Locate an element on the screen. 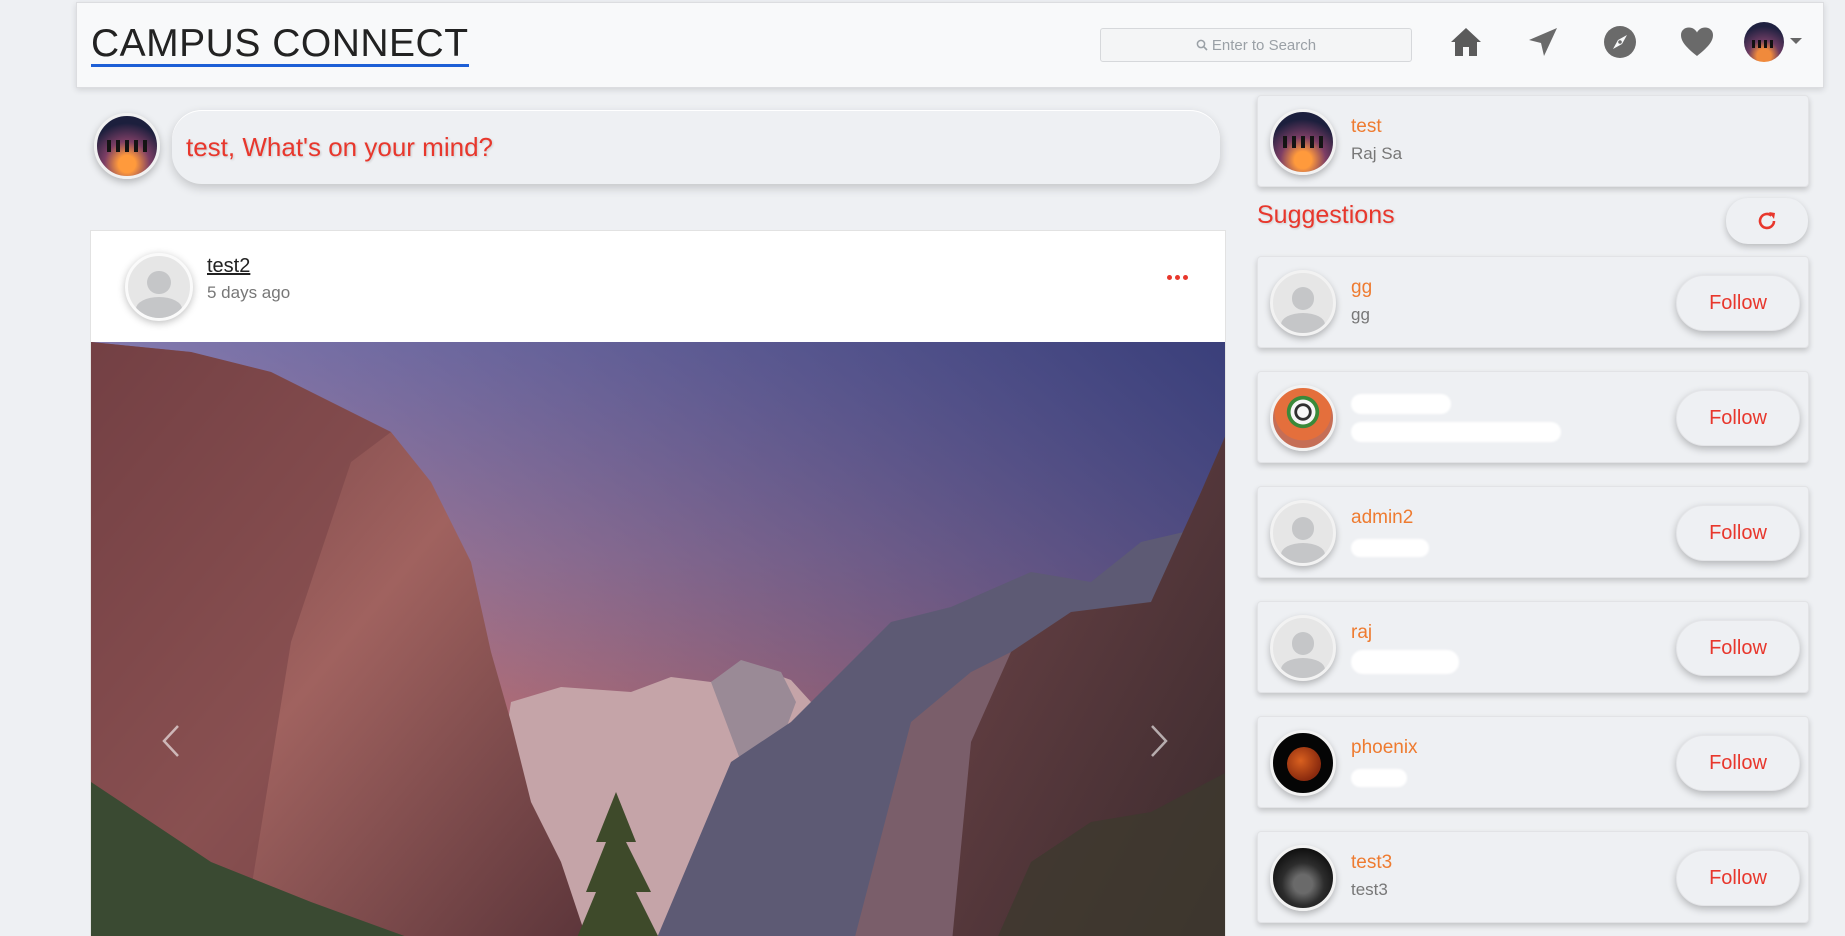 The width and height of the screenshot is (1845, 936). profile-username: test is located at coordinates (1366, 127).